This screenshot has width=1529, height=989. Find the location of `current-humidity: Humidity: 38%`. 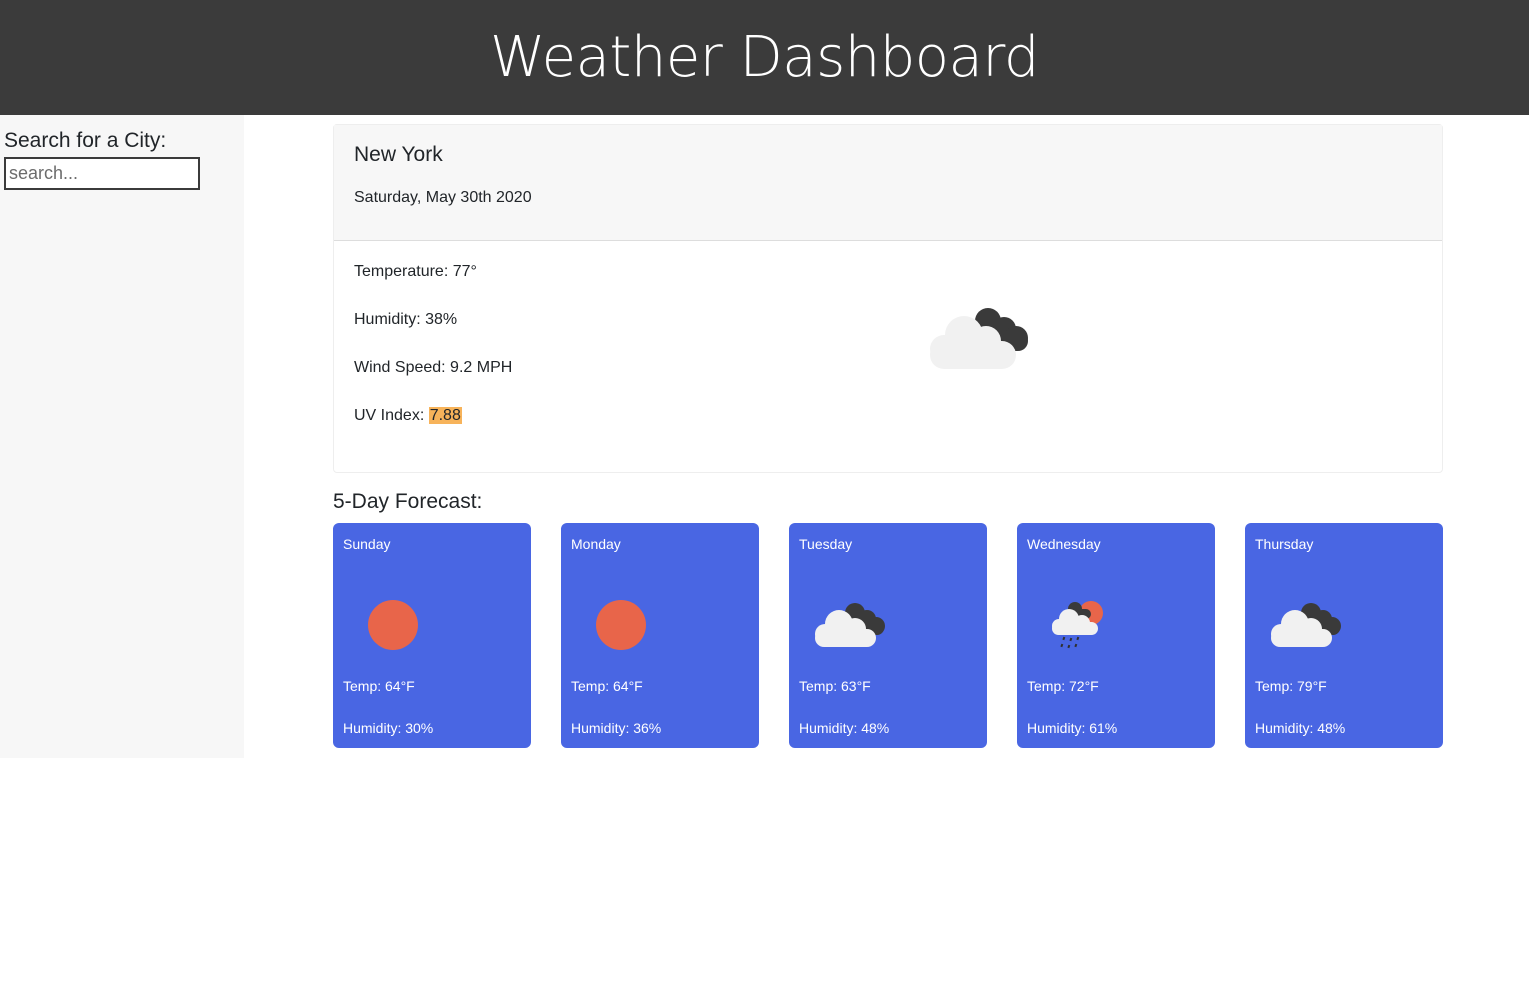

current-humidity: Humidity: 38% is located at coordinates (406, 319).